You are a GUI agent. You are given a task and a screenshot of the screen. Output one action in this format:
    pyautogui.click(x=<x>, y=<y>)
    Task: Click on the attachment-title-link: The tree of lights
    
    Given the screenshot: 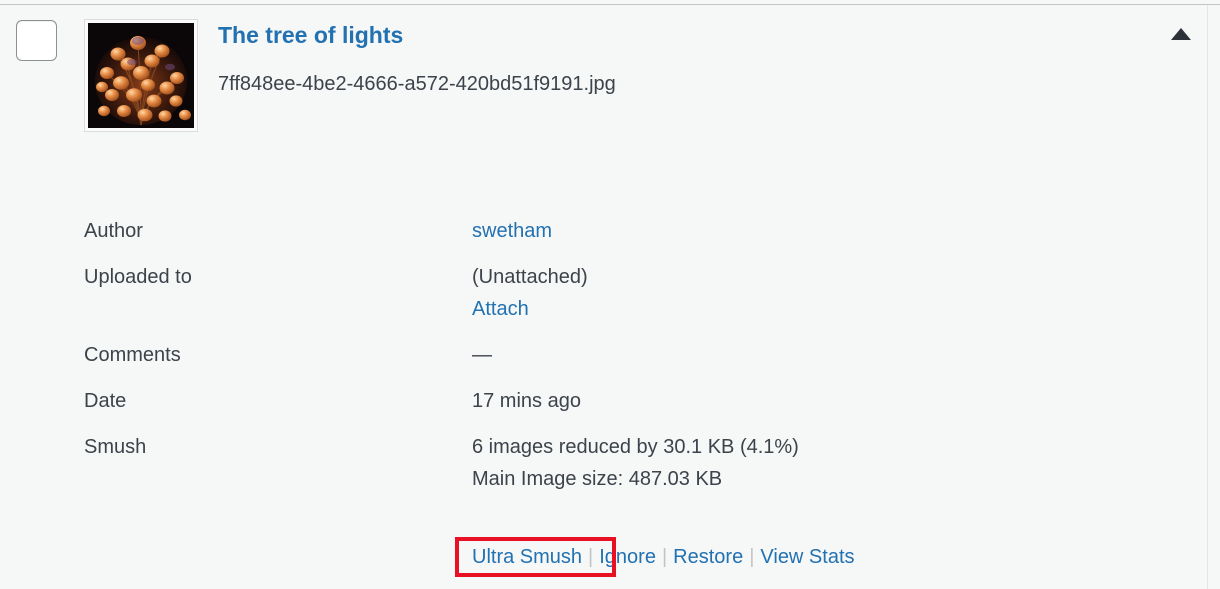 What is the action you would take?
    pyautogui.click(x=310, y=35)
    